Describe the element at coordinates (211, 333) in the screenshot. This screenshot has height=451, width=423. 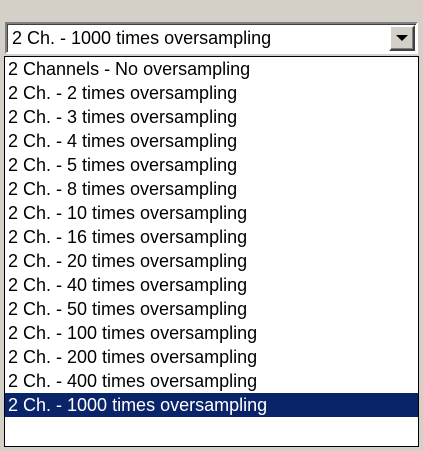
I see `dropdown-option: 2 Ch. - 100 times oversampling` at that location.